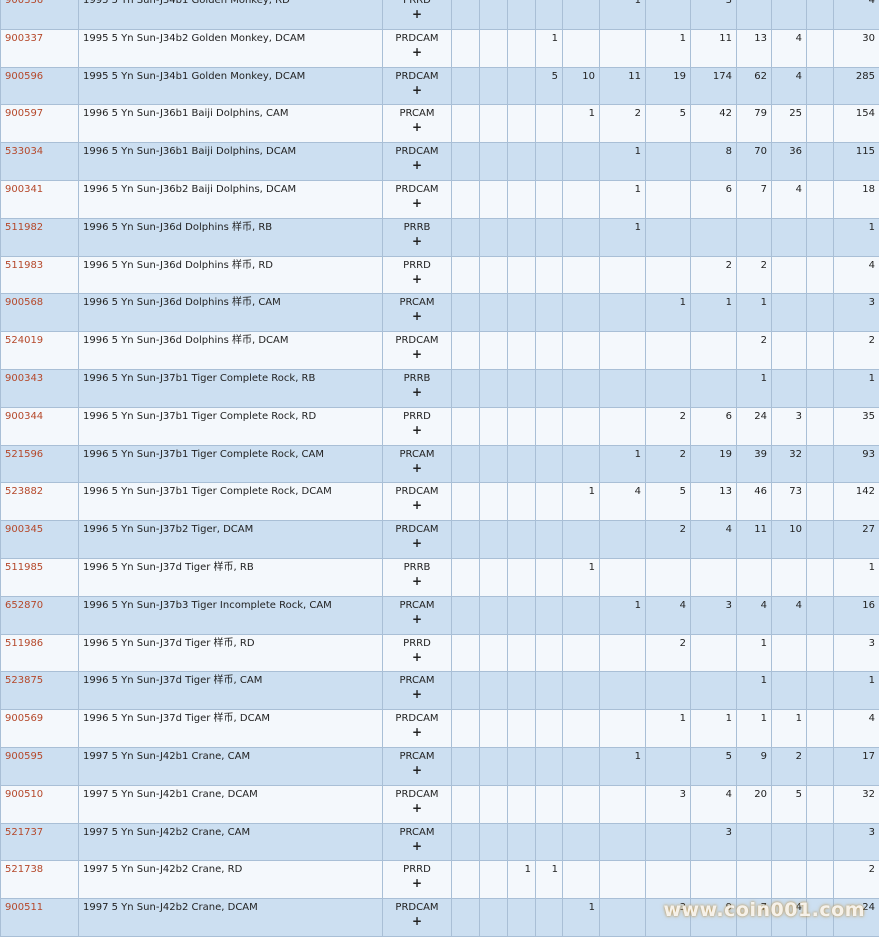 This screenshot has width=879, height=942. Describe the element at coordinates (24, 340) in the screenshot. I see `pcgs-number-link: 524019` at that location.